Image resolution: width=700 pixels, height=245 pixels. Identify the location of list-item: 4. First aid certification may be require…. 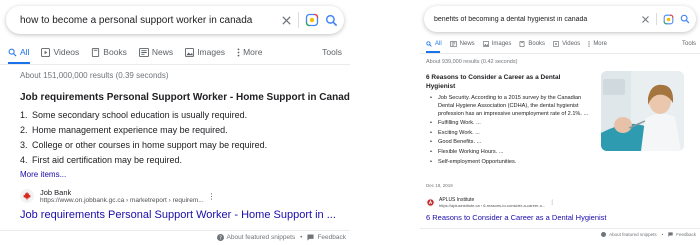
(101, 160).